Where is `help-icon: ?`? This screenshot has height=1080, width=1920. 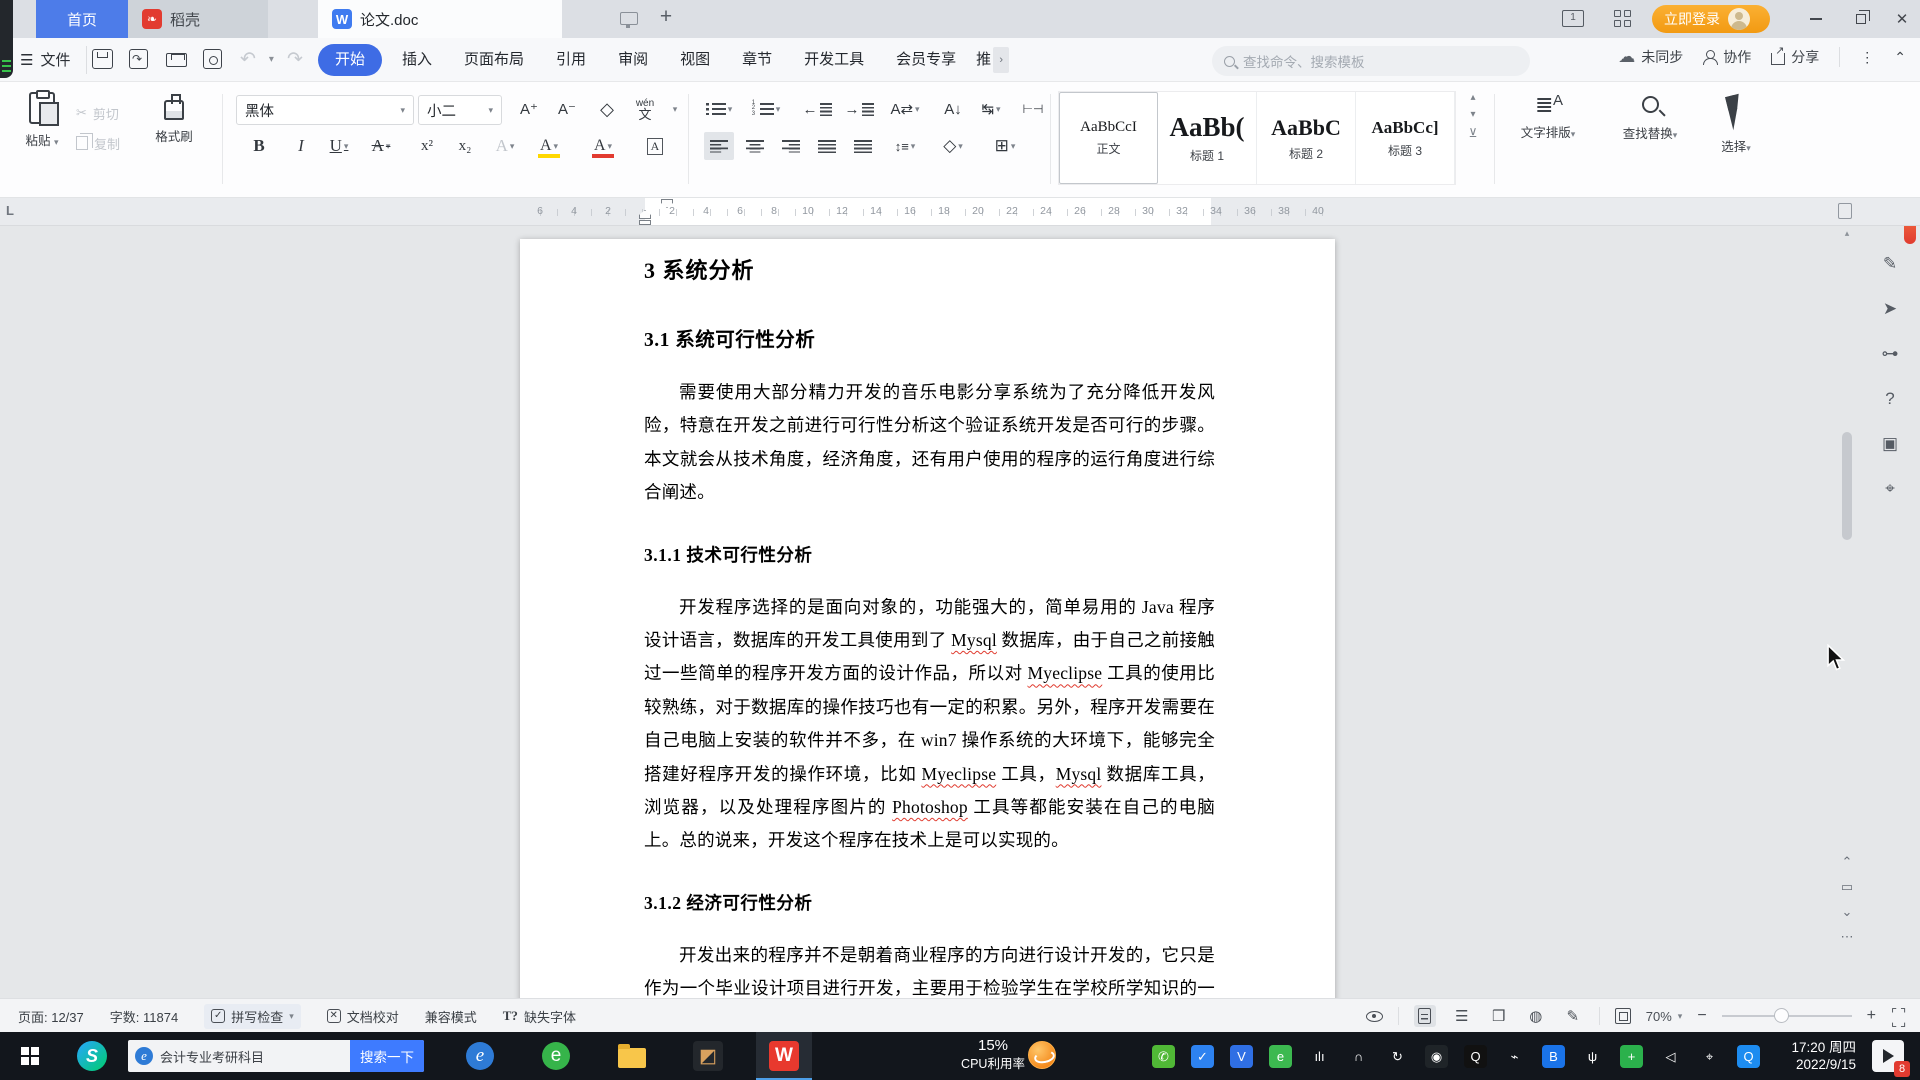
help-icon: ? is located at coordinates (1889, 399).